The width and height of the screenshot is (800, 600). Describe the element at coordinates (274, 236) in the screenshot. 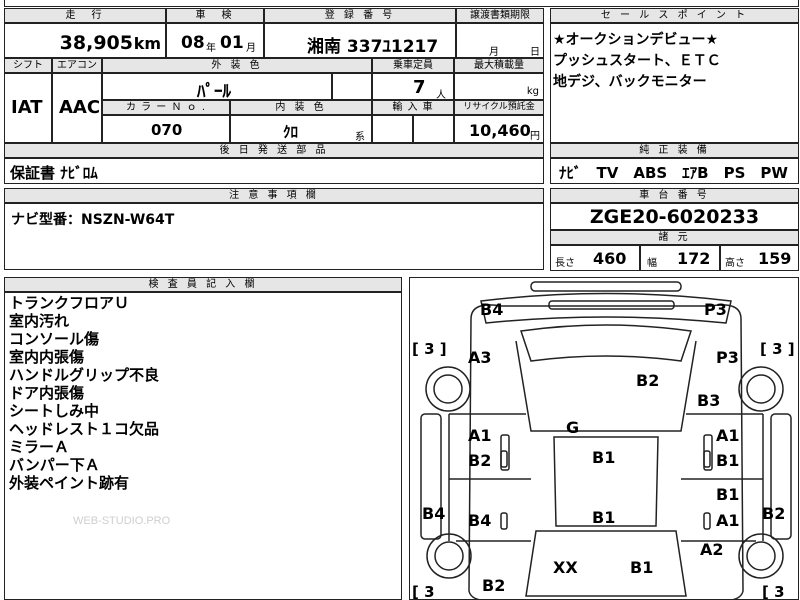

I see `notes-cell: ナビ型番：NSZN-W64T` at that location.